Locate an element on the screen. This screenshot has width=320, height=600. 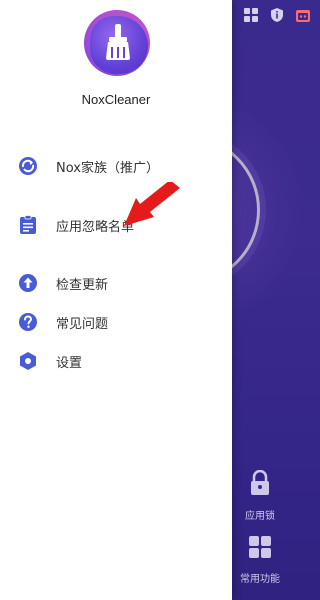
app-name: NoxCleaner is located at coordinates (116, 99).